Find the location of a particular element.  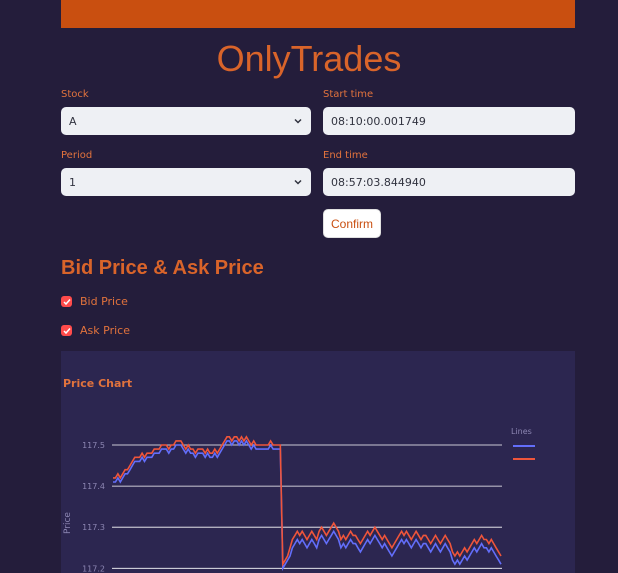

end-time-value: 08:57:03.844940 is located at coordinates (378, 182).